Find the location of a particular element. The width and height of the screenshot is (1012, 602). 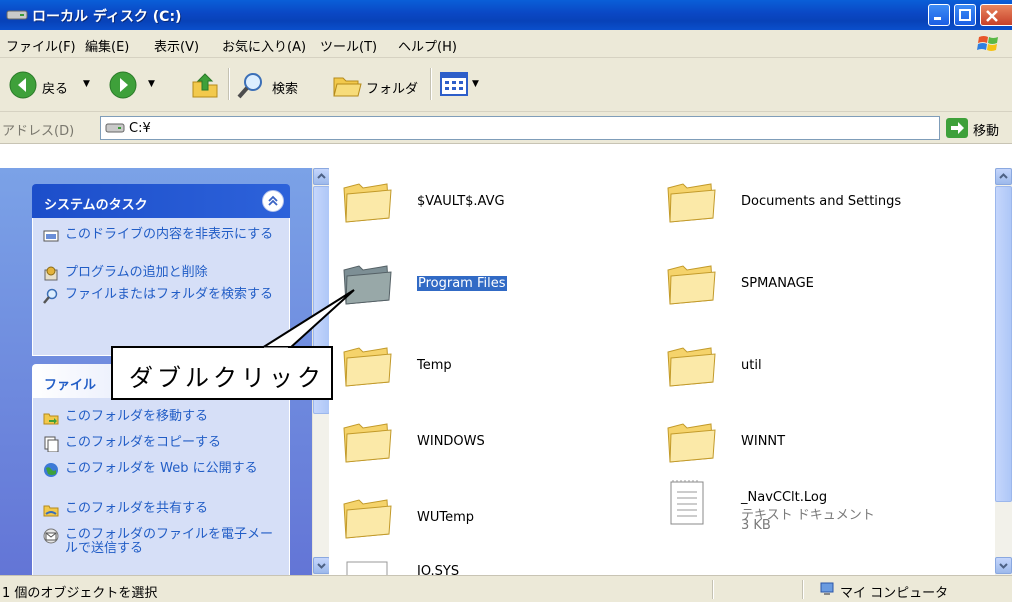

file-name: WINDOWS is located at coordinates (451, 441).